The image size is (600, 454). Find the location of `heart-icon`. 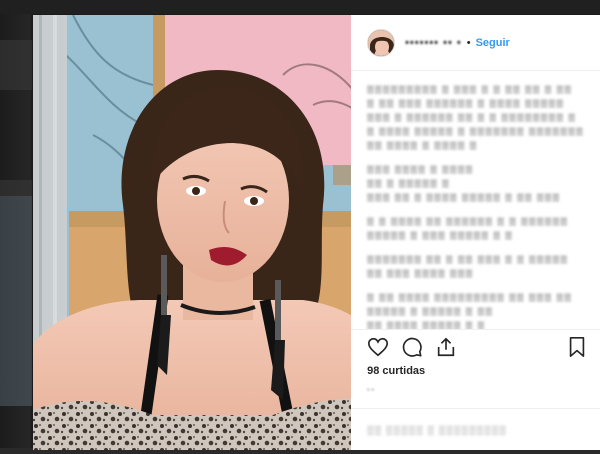

heart-icon is located at coordinates (378, 346).